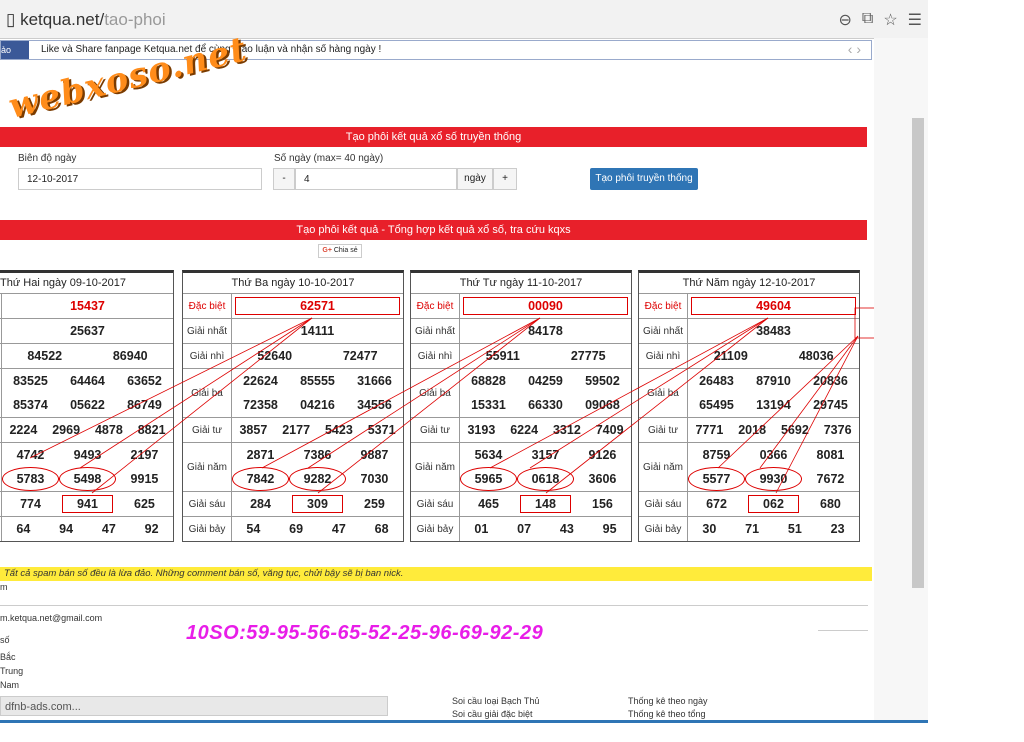 This screenshot has height=742, width=1024. I want to click on star-icon: ☆, so click(890, 20).